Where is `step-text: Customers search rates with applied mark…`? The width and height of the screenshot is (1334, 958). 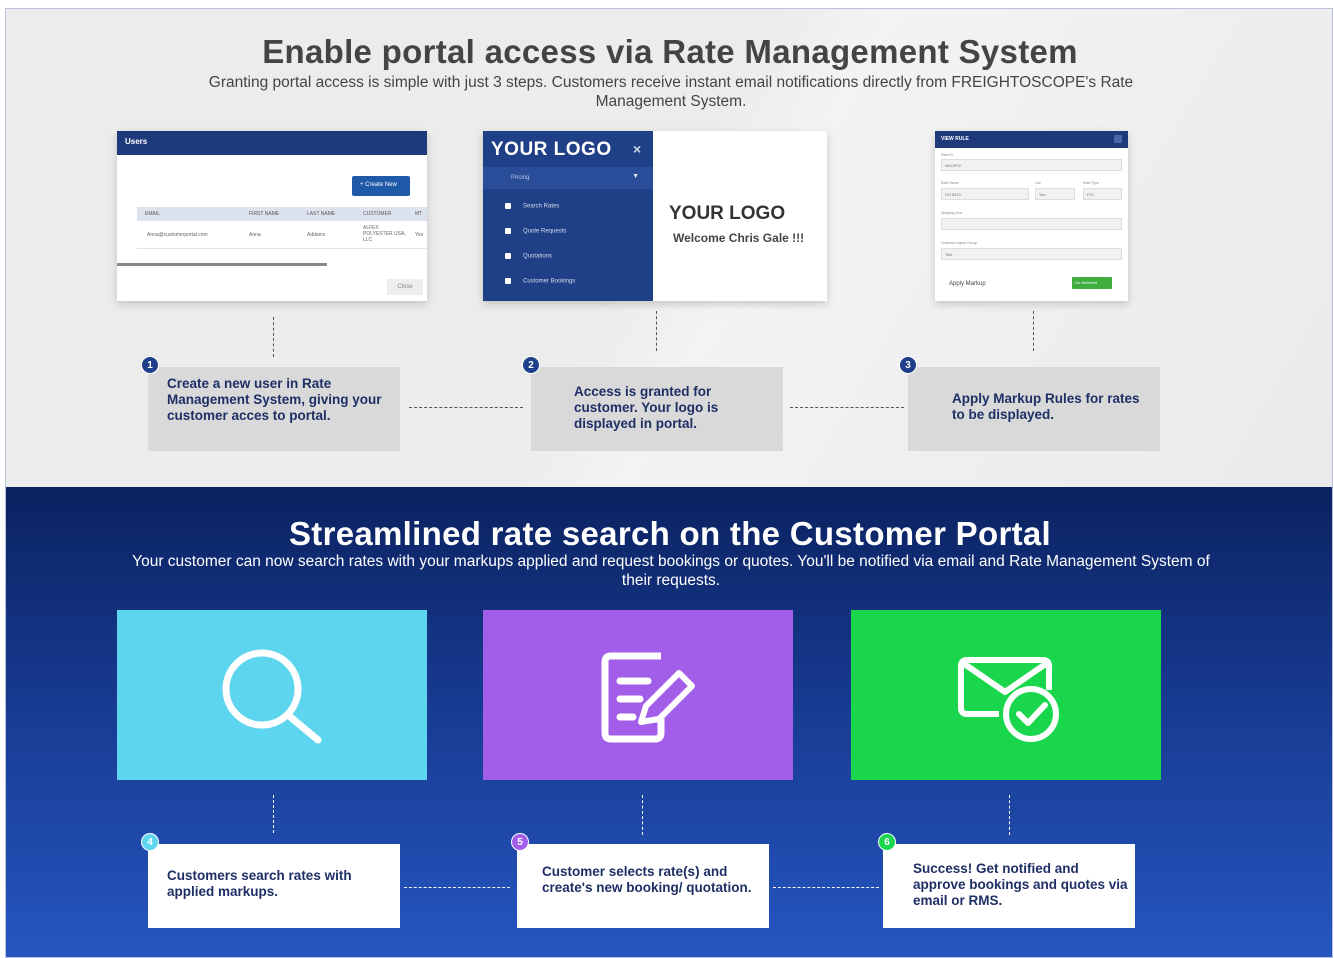
step-text: Customers search rates with applied mark… is located at coordinates (259, 883).